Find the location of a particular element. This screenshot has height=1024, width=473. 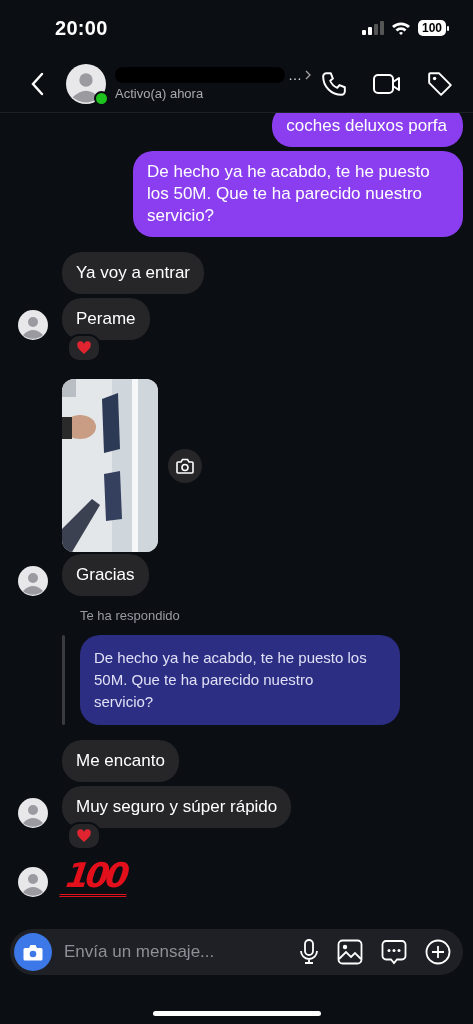

clock-time: 20:00 is located at coordinates (82, 28).